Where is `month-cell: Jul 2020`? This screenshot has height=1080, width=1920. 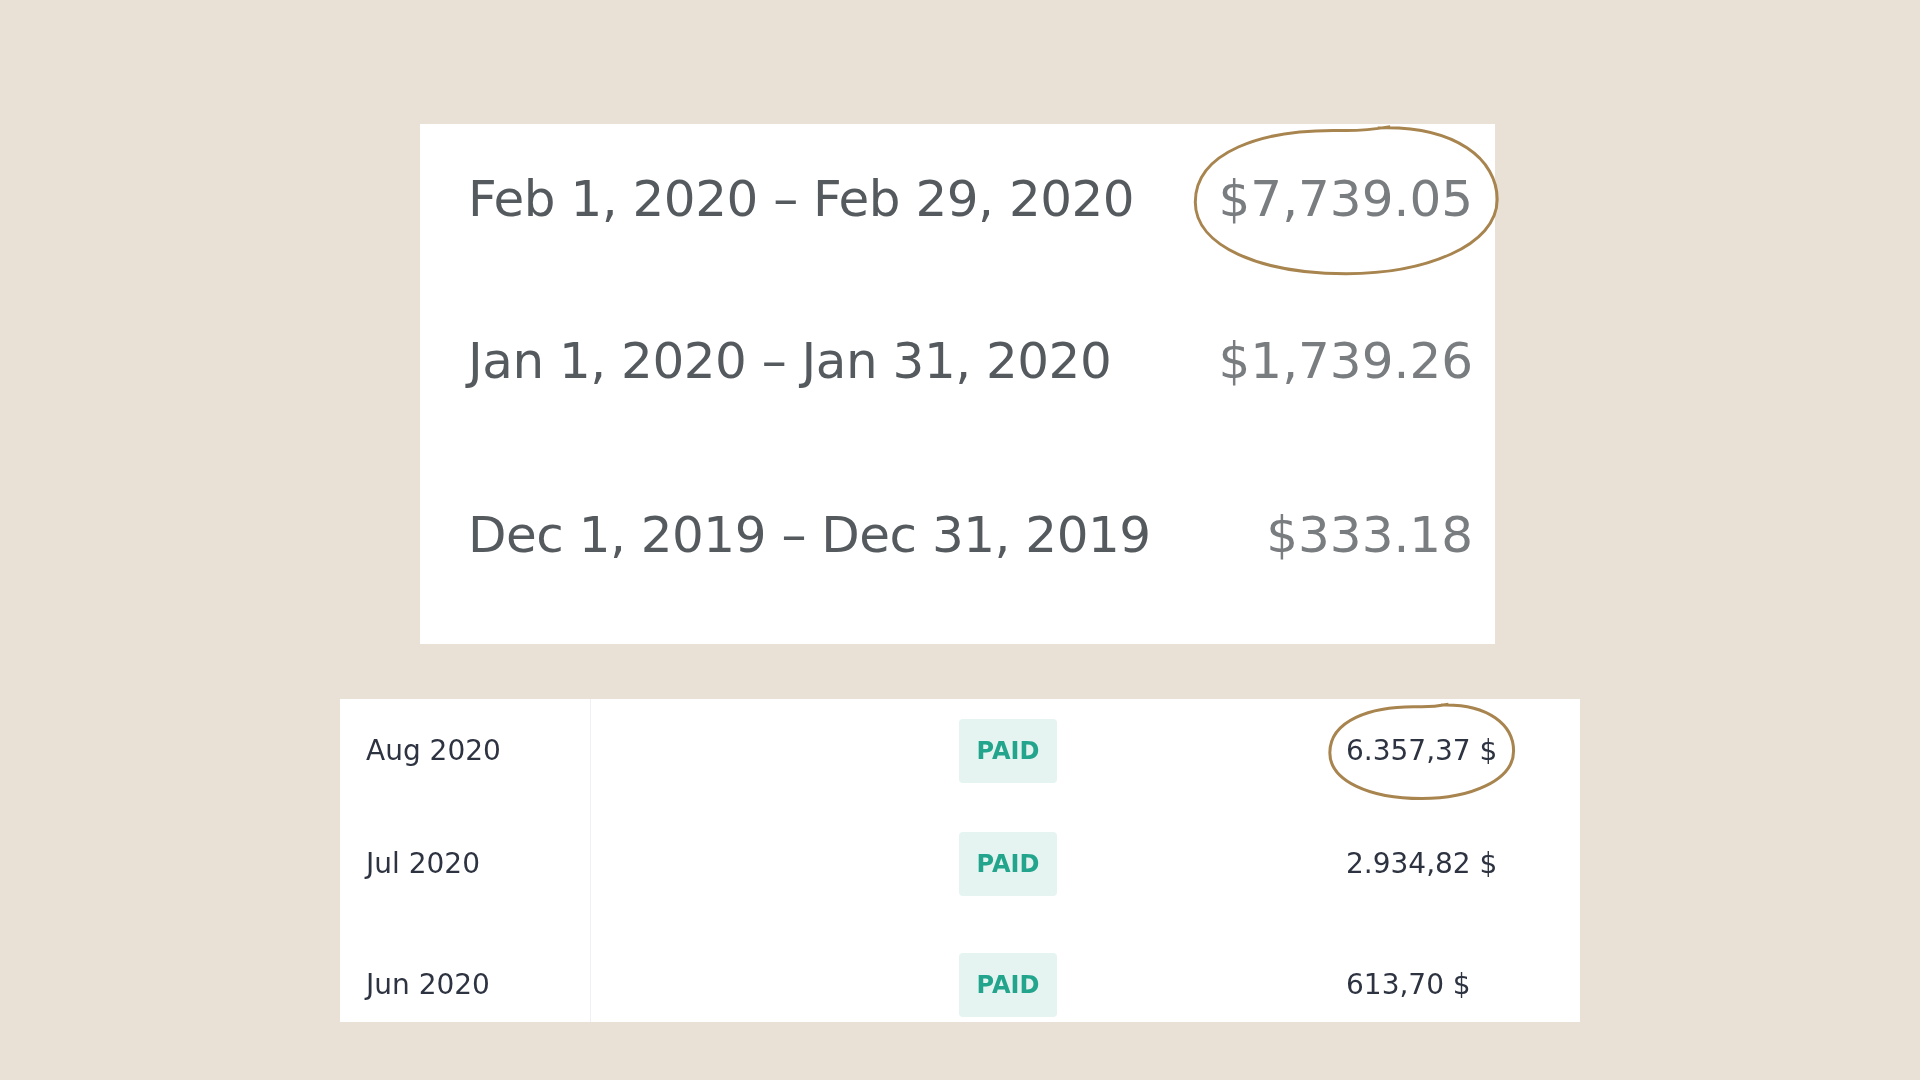 month-cell: Jul 2020 is located at coordinates (465, 863).